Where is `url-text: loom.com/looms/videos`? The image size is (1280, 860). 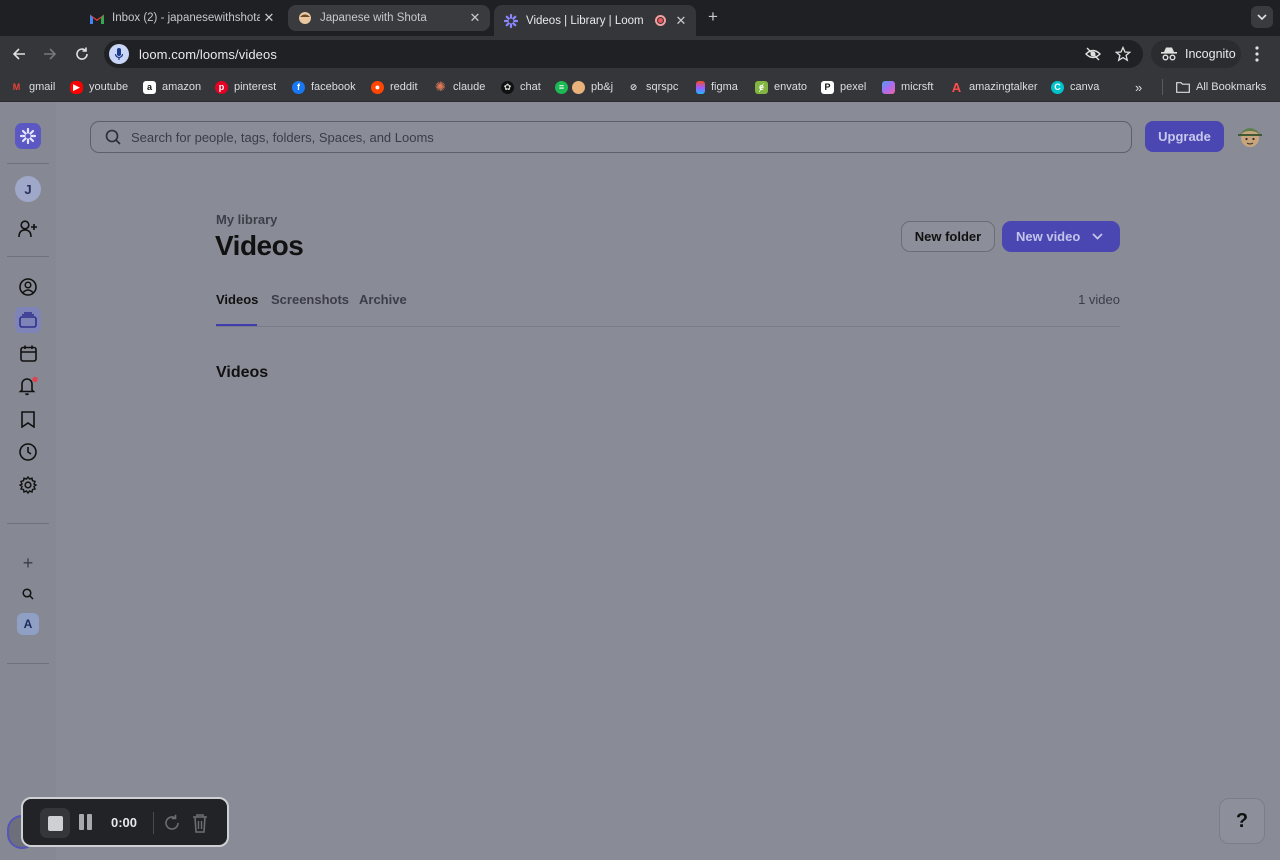
url-text: loom.com/looms/videos is located at coordinates (208, 54).